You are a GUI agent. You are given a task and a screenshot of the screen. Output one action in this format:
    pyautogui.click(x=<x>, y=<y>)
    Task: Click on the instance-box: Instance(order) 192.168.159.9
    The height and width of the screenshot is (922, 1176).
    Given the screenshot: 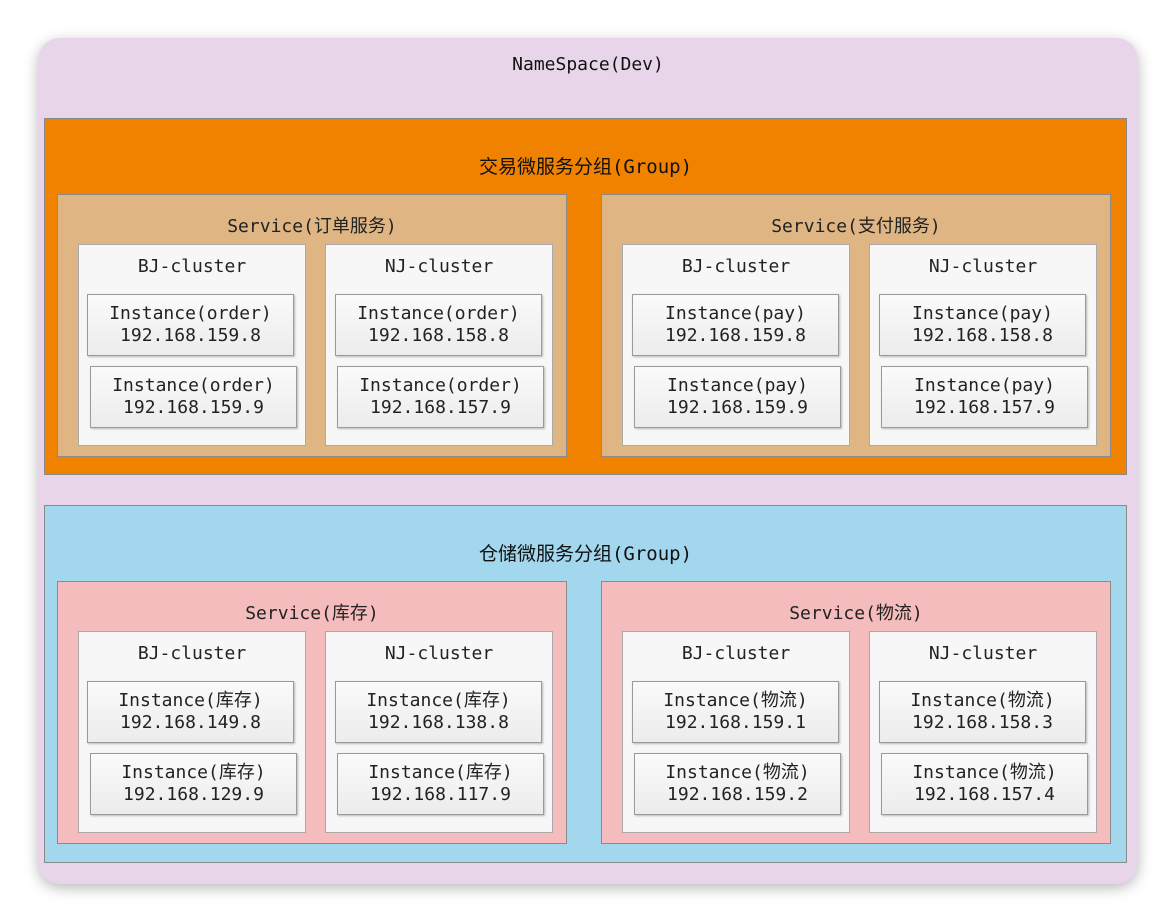 What is the action you would take?
    pyautogui.click(x=193, y=397)
    